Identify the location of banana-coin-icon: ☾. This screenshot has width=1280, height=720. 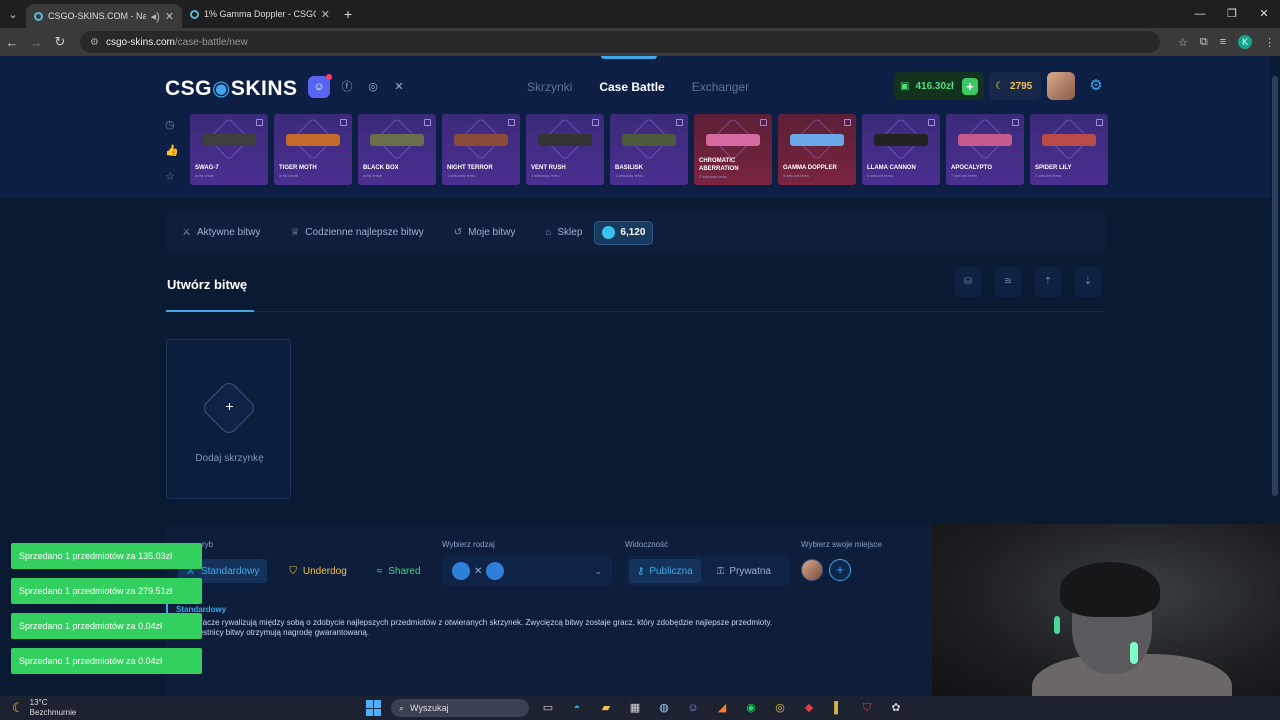
(999, 86).